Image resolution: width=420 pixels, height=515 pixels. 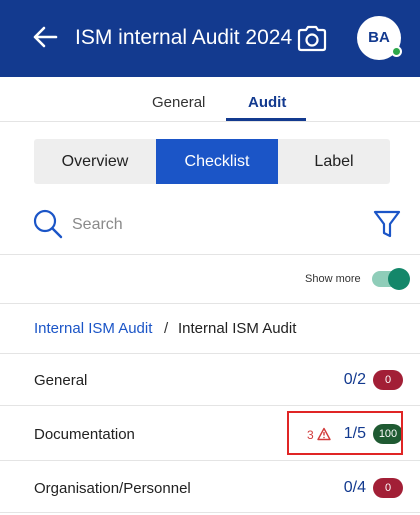 I want to click on row-progress-count: 0/2, so click(x=354, y=379).